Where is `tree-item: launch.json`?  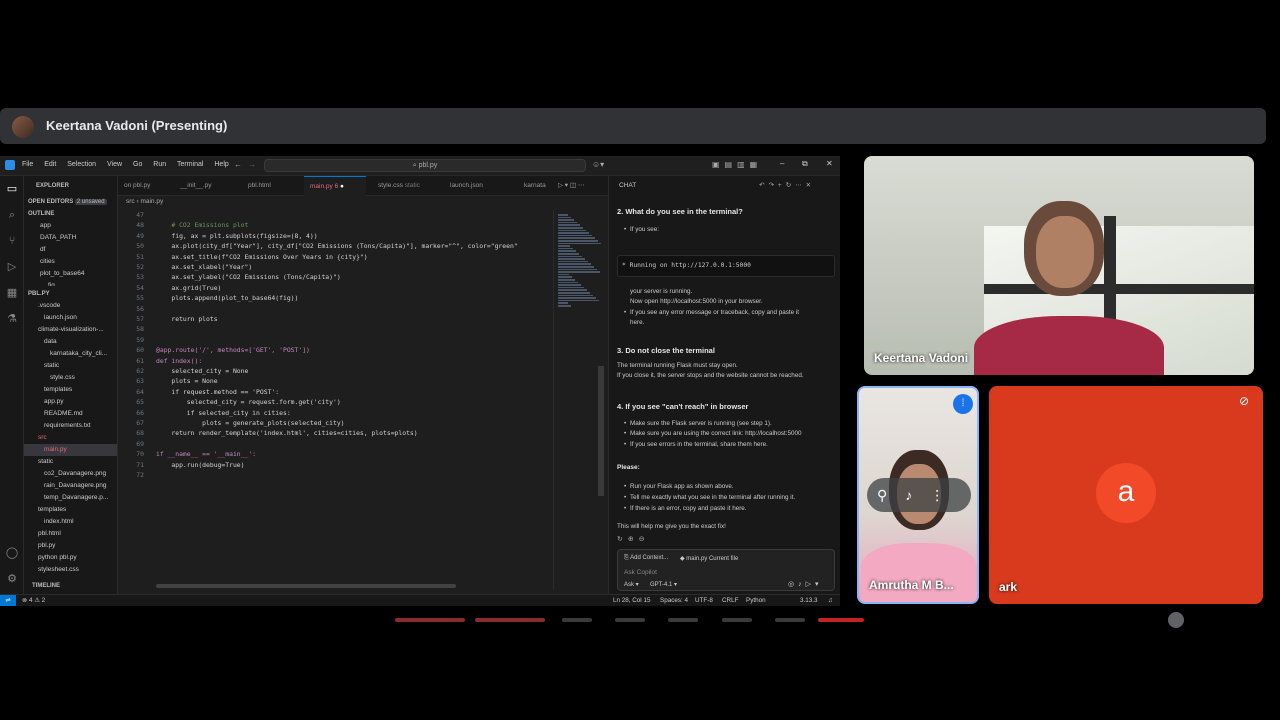
tree-item: launch.json is located at coordinates (80, 318).